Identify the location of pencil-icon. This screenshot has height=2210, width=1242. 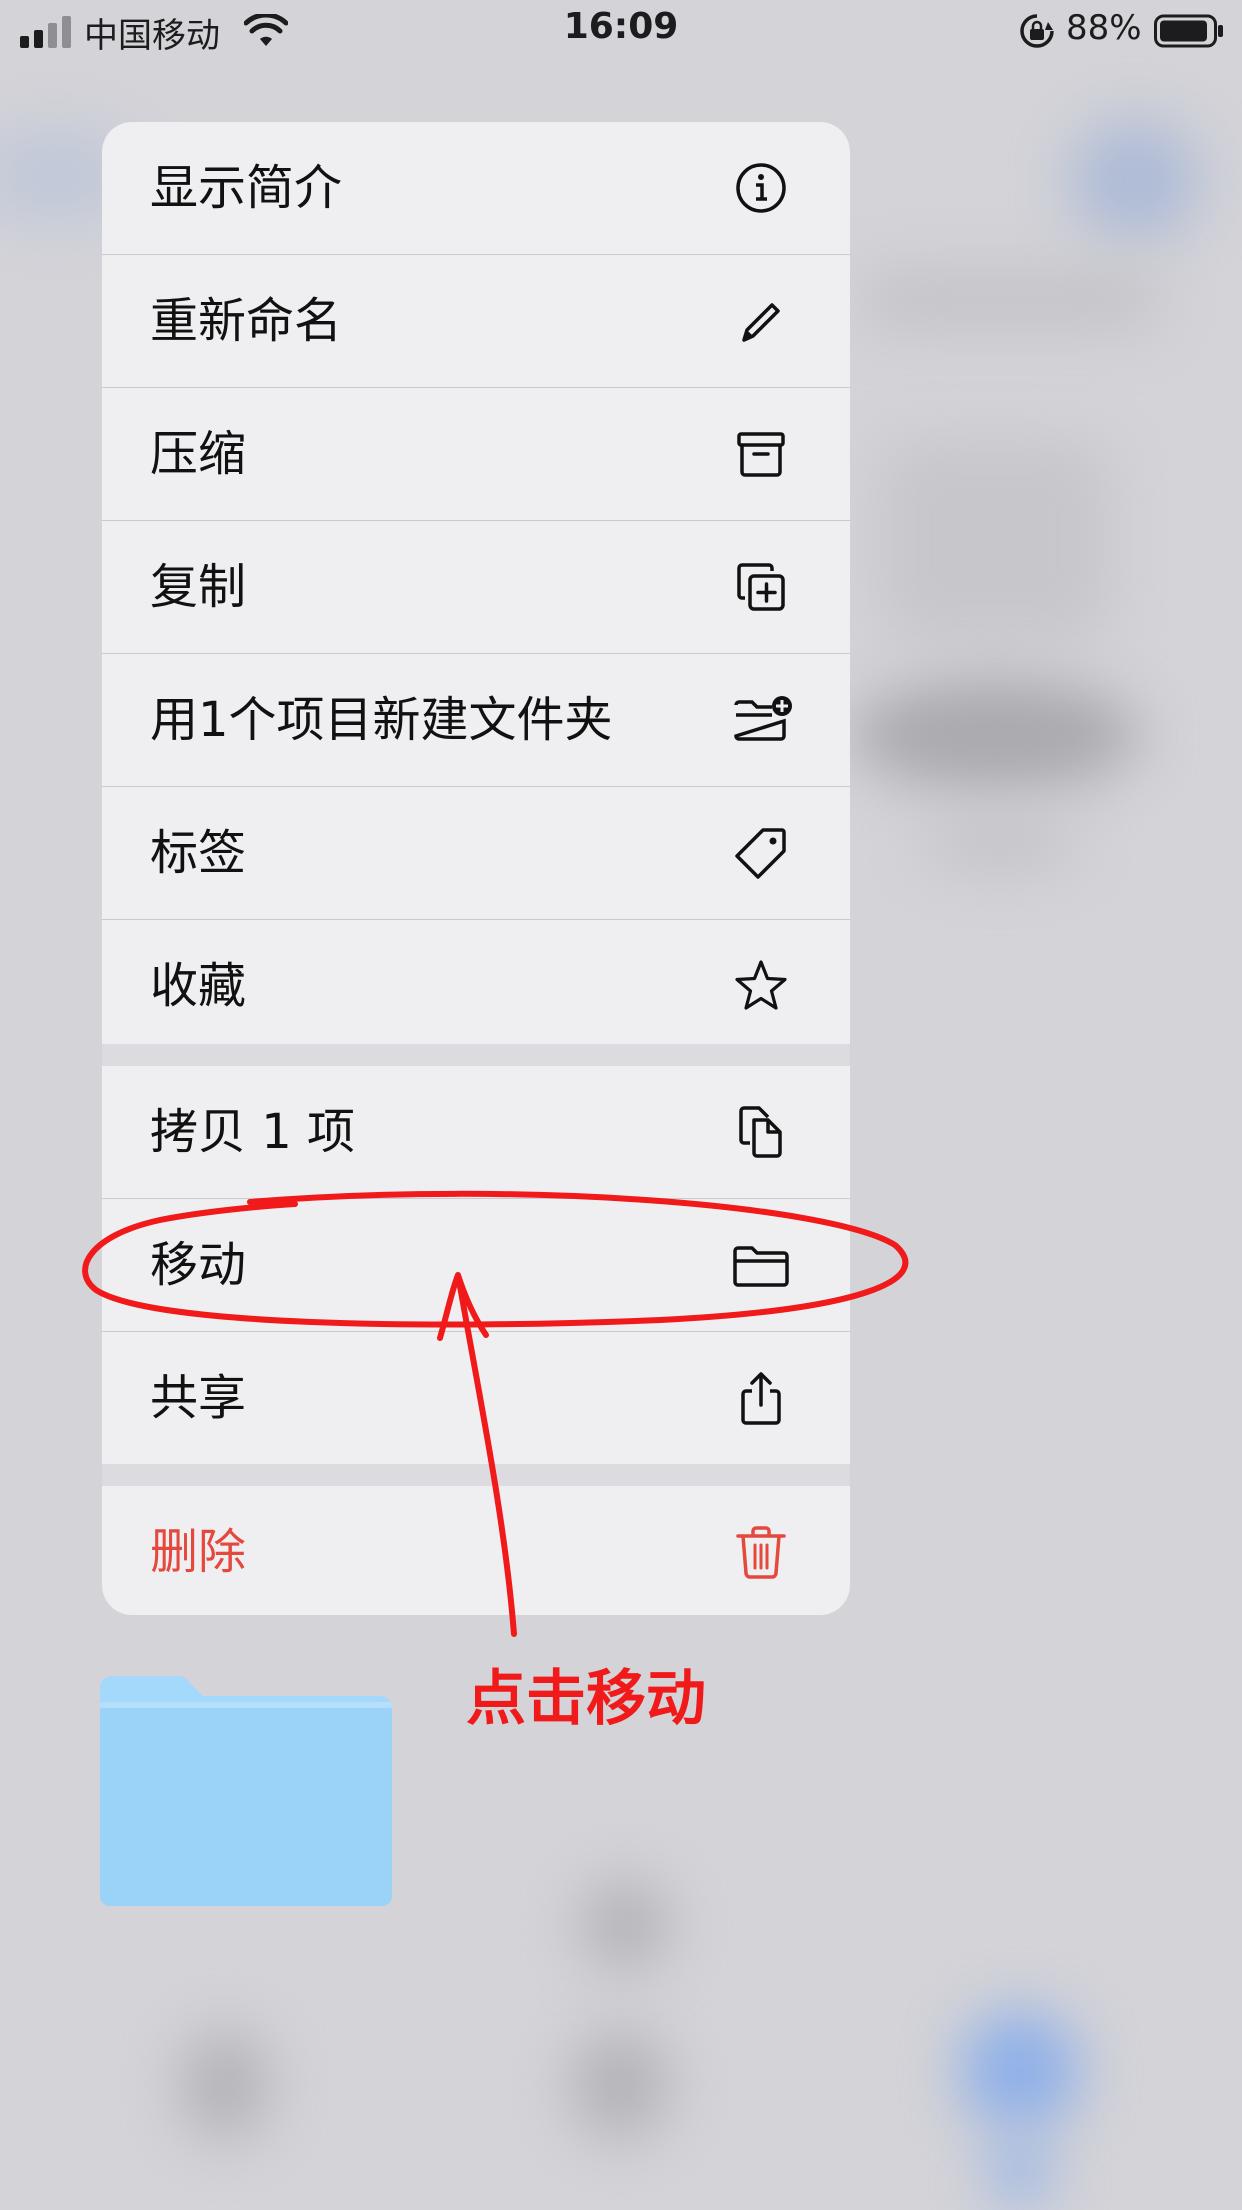
(761, 322).